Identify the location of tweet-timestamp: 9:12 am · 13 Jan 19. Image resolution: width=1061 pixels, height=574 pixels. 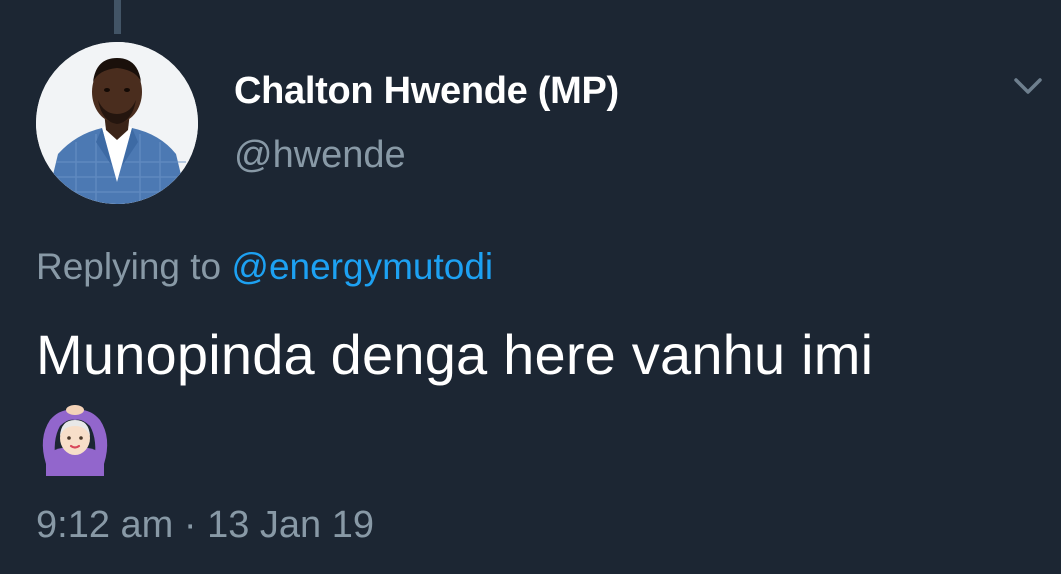
(205, 525).